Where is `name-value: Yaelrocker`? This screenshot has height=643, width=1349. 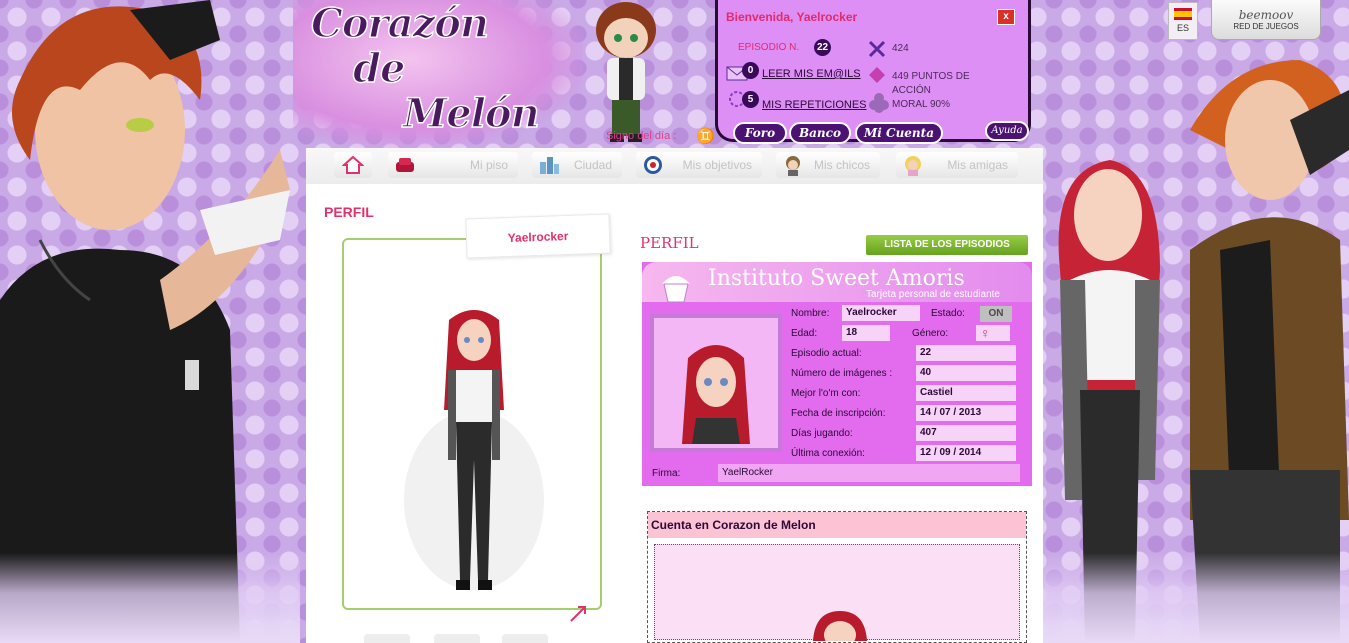 name-value: Yaelrocker is located at coordinates (881, 313).